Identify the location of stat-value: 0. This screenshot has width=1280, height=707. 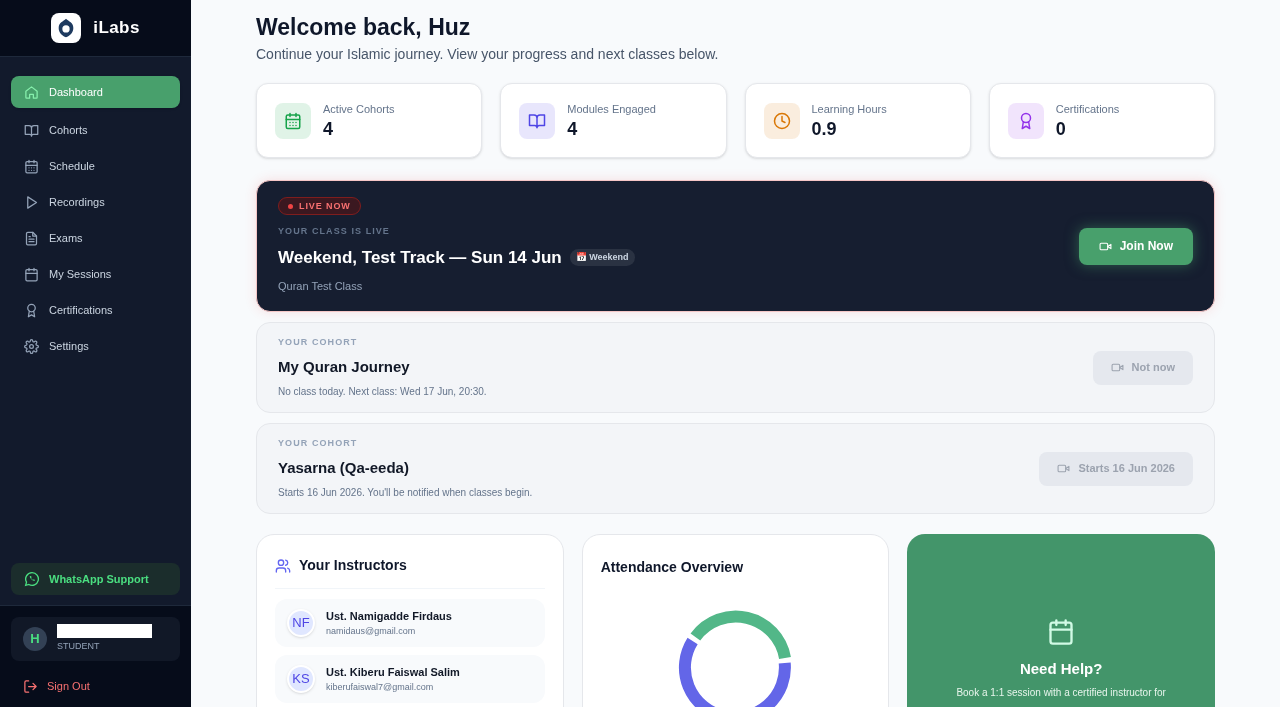
(1061, 128).